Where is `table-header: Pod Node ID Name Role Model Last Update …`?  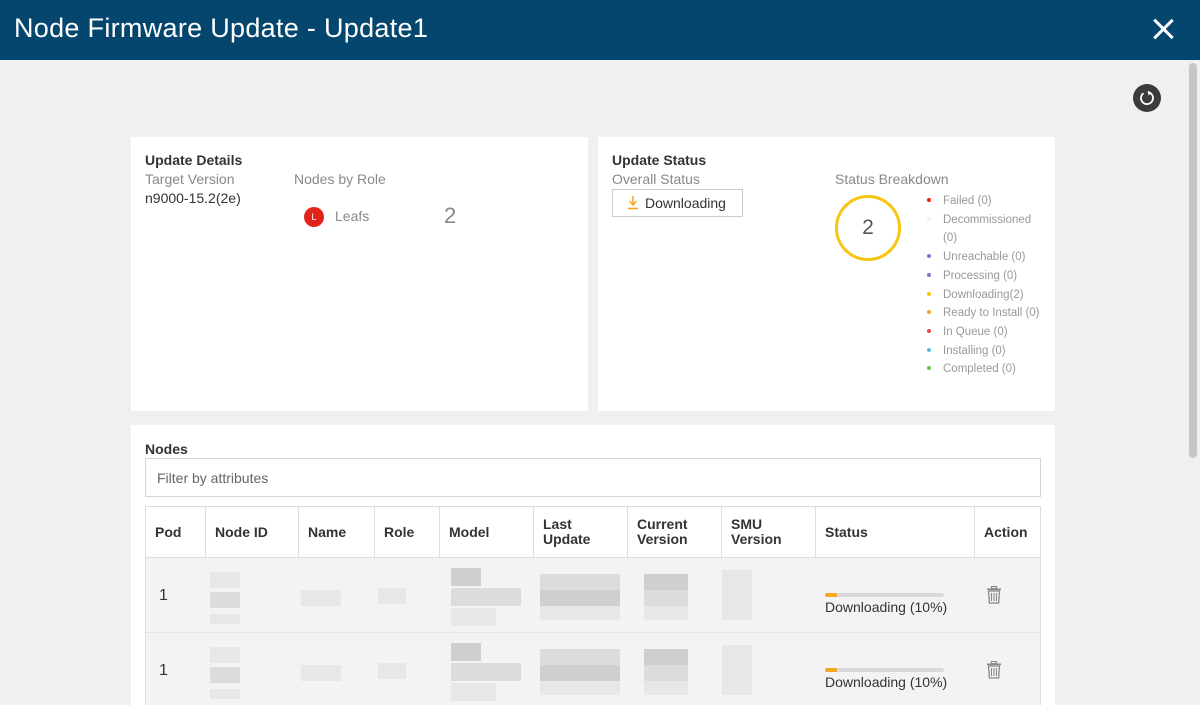
table-header: Pod Node ID Name Role Model Last Update … is located at coordinates (593, 532).